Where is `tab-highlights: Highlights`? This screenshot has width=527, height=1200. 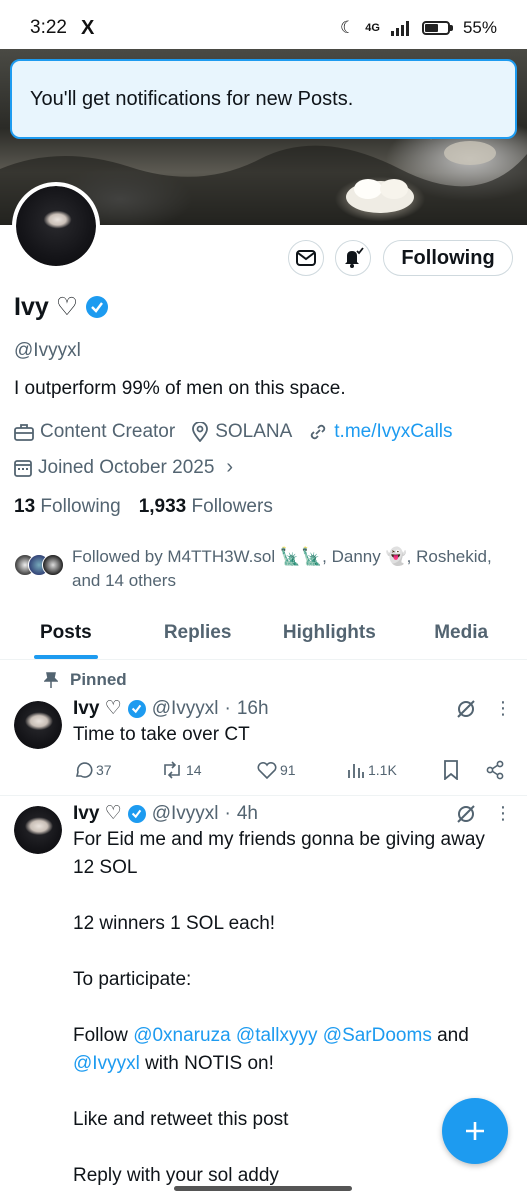
tab-highlights: Highlights is located at coordinates (330, 632).